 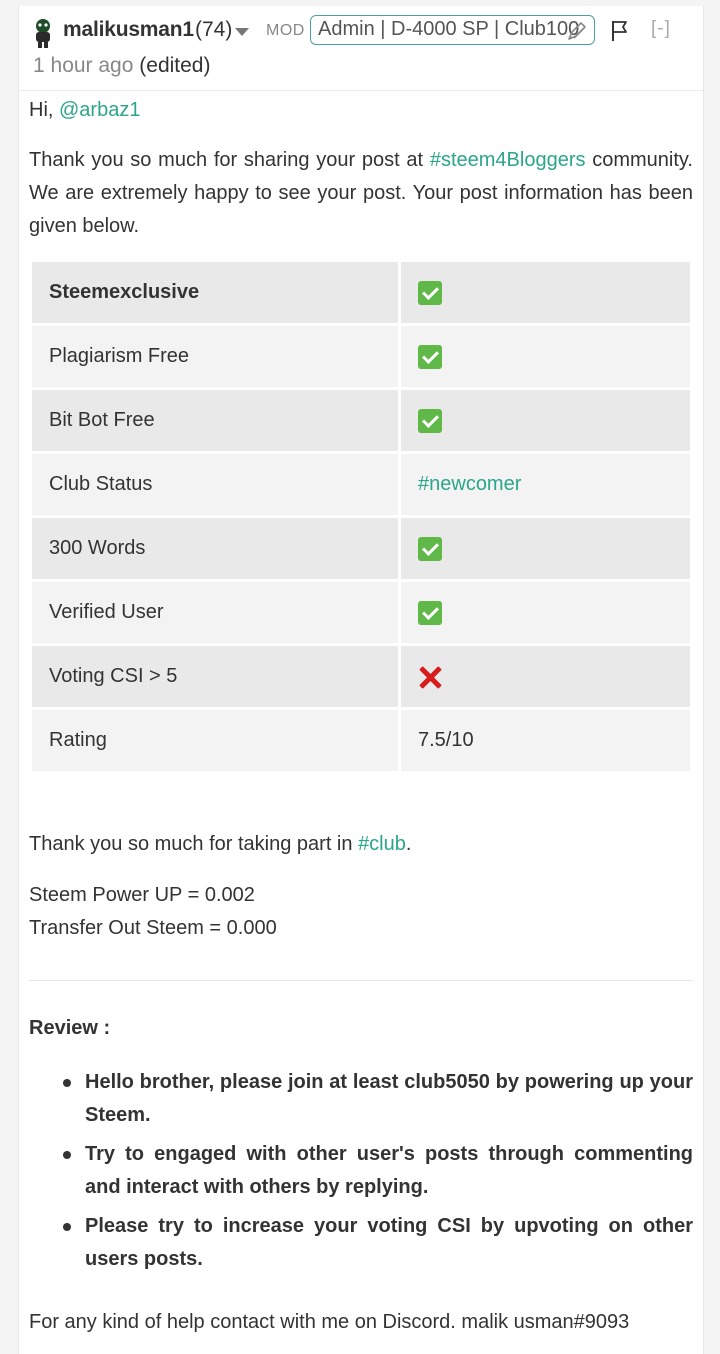 I want to click on table-row: Voting CSI > 5, so click(x=361, y=676).